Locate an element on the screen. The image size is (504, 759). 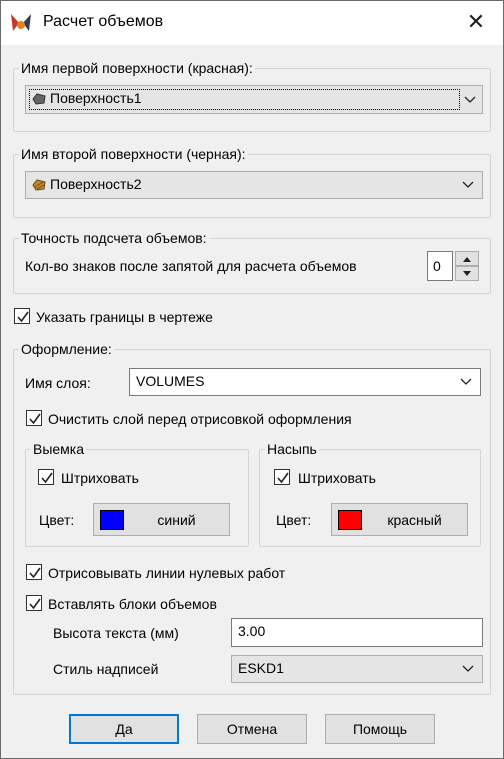
show-bounds-label: Указать границы в чертеже is located at coordinates (124, 317).